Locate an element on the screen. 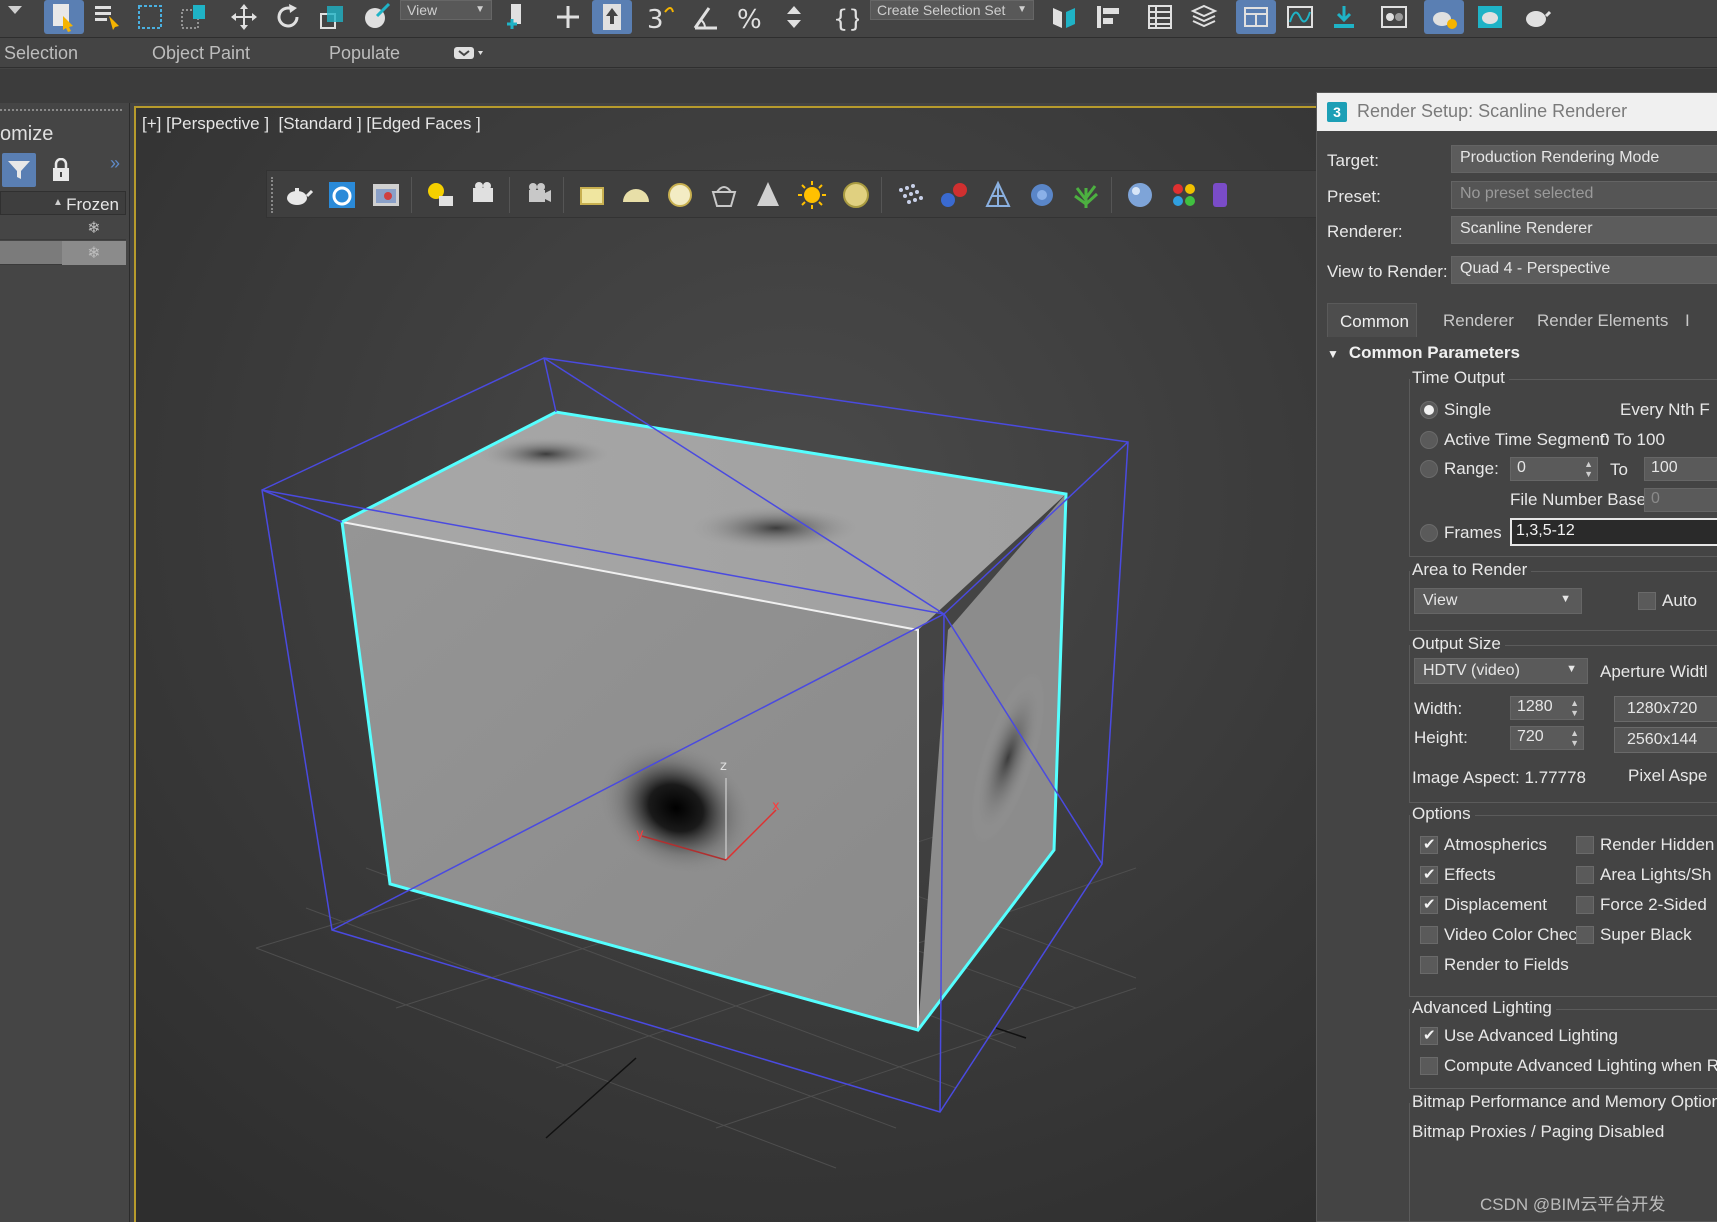  mirror-button is located at coordinates (1064, 17).